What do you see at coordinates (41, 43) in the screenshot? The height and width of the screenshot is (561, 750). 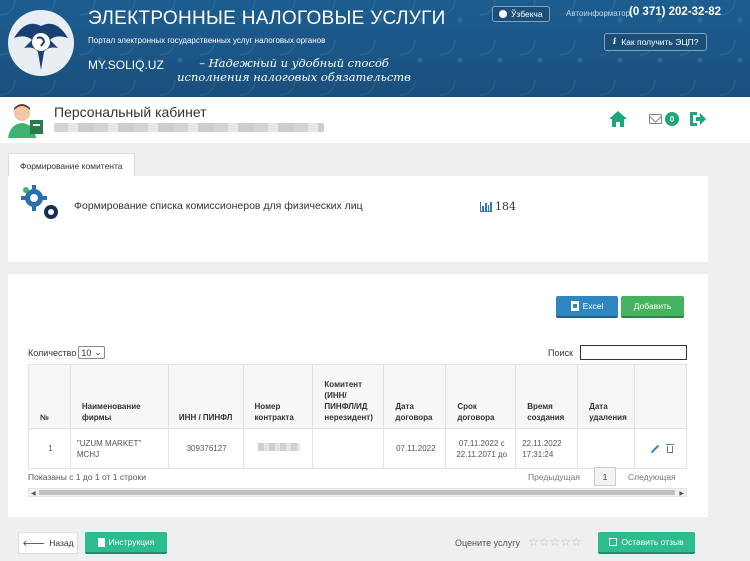 I see `tax-committee-logo` at bounding box center [41, 43].